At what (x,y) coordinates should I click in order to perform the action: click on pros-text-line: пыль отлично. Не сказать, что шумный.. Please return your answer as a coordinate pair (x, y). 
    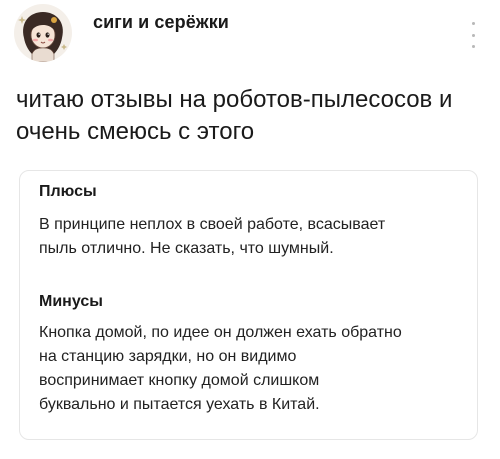
    Looking at the image, I should click on (186, 248).